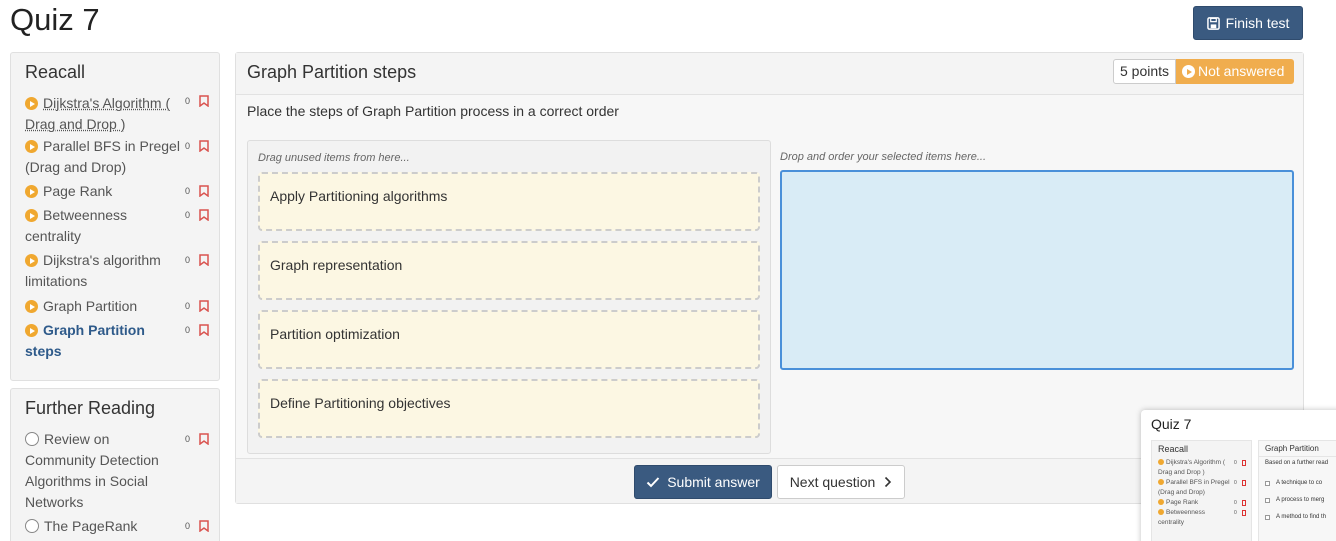  What do you see at coordinates (1297, 463) in the screenshot?
I see `thumbnail-main-text: Based on a further read` at bounding box center [1297, 463].